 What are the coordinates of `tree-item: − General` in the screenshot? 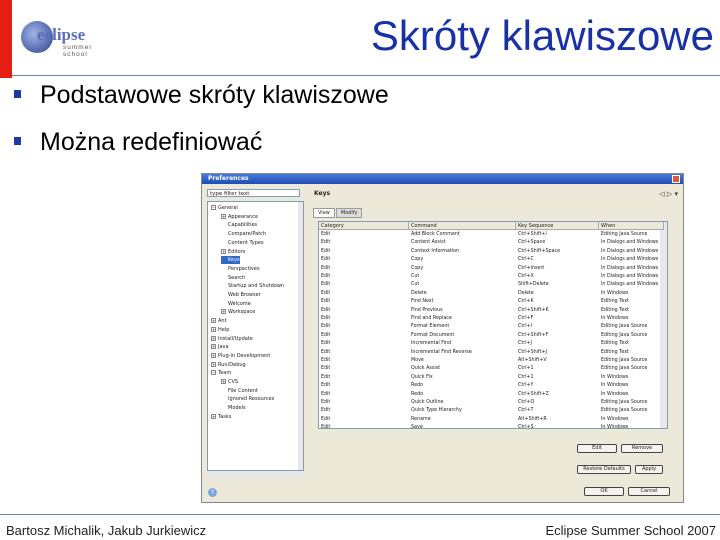 It's located at (224, 208).